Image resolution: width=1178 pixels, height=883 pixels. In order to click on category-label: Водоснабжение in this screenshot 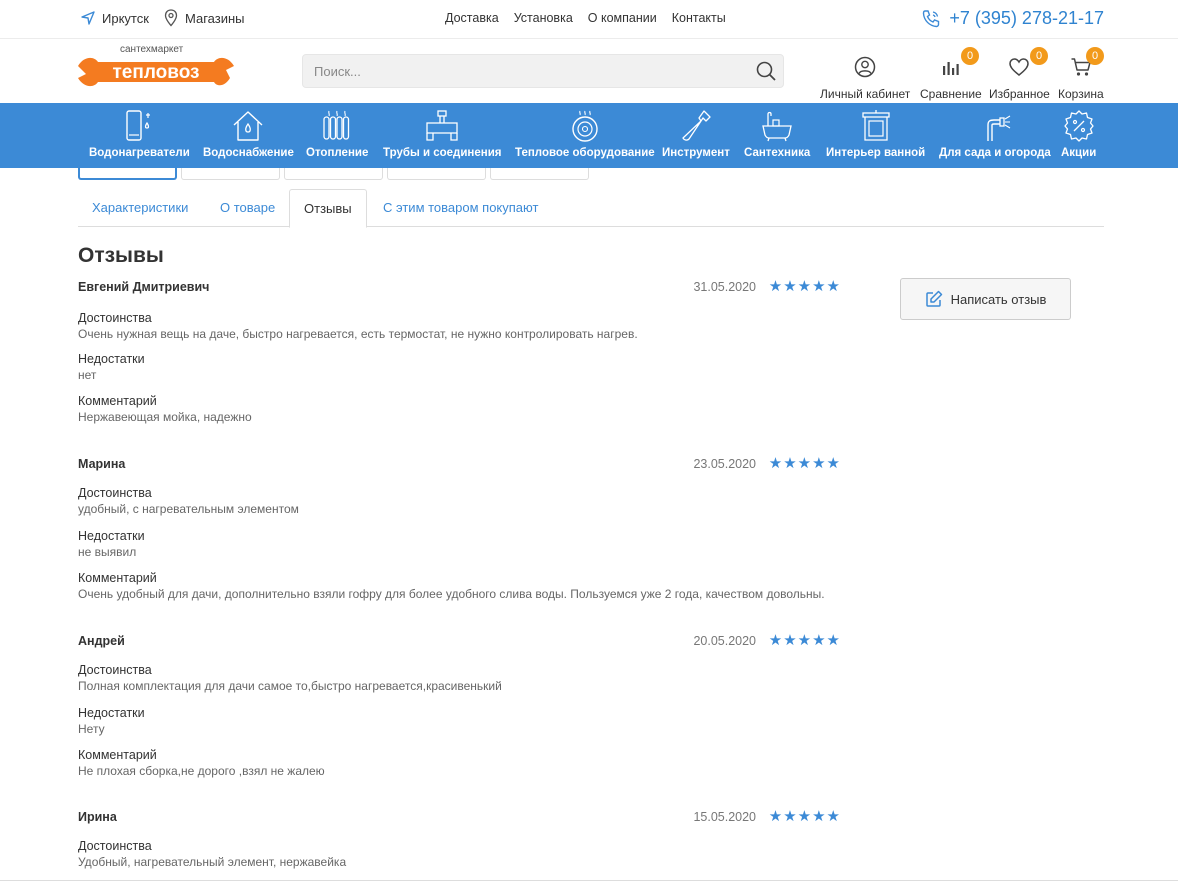, I will do `click(248, 153)`.